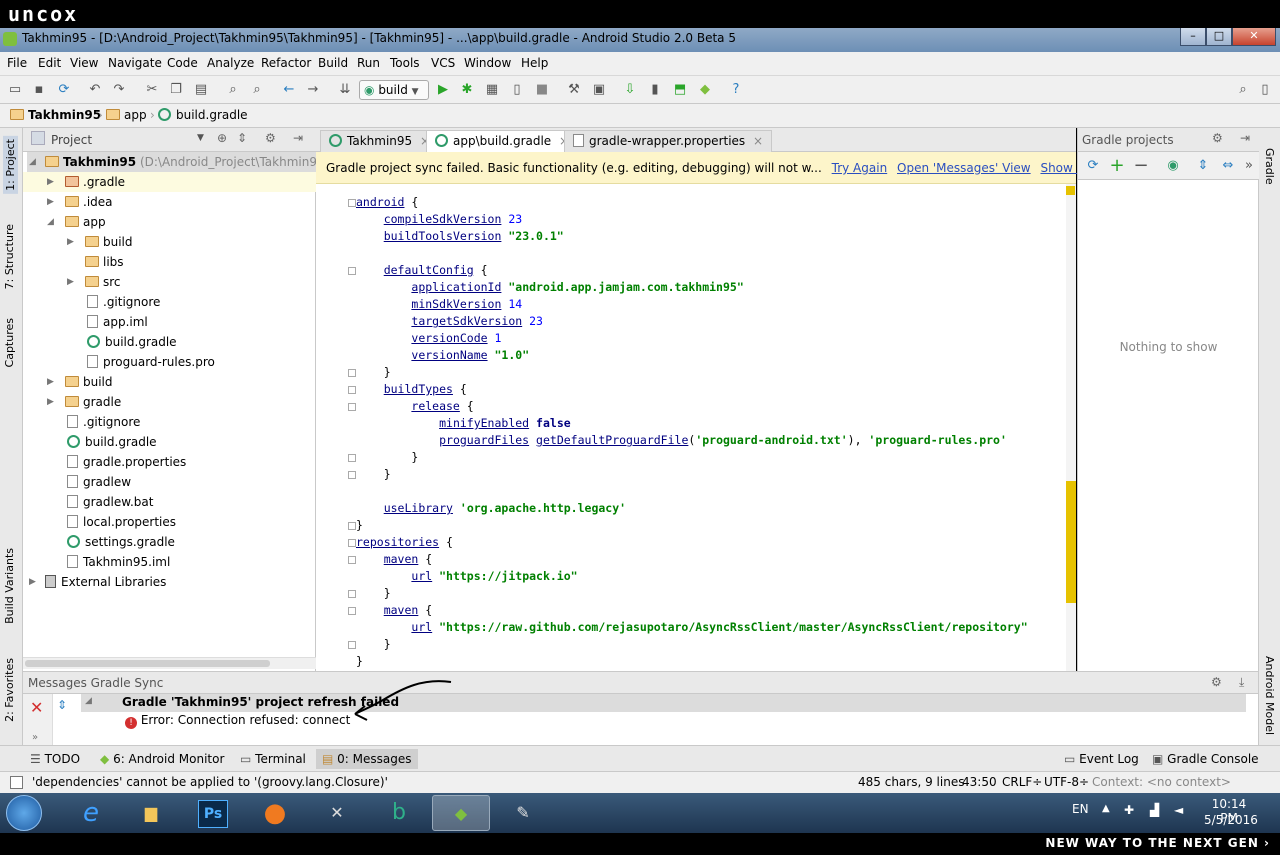 Image resolution: width=1280 pixels, height=855 pixels. Describe the element at coordinates (337, 813) in the screenshot. I see `tools-icon: ✕` at that location.